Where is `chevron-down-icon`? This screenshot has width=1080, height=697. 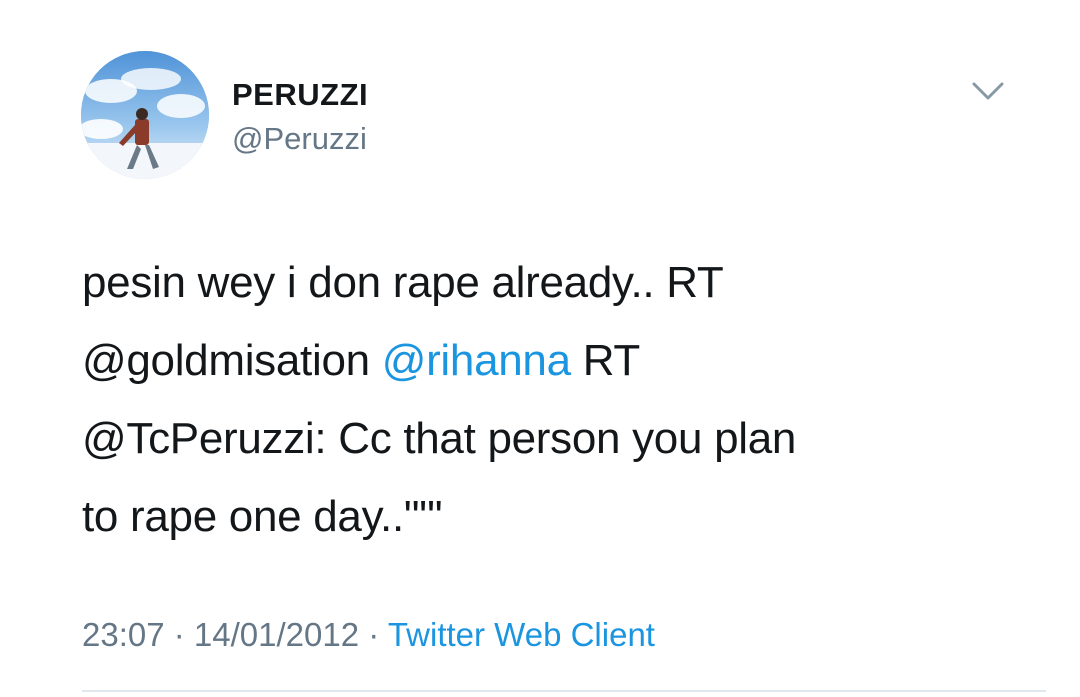
chevron-down-icon is located at coordinates (988, 92).